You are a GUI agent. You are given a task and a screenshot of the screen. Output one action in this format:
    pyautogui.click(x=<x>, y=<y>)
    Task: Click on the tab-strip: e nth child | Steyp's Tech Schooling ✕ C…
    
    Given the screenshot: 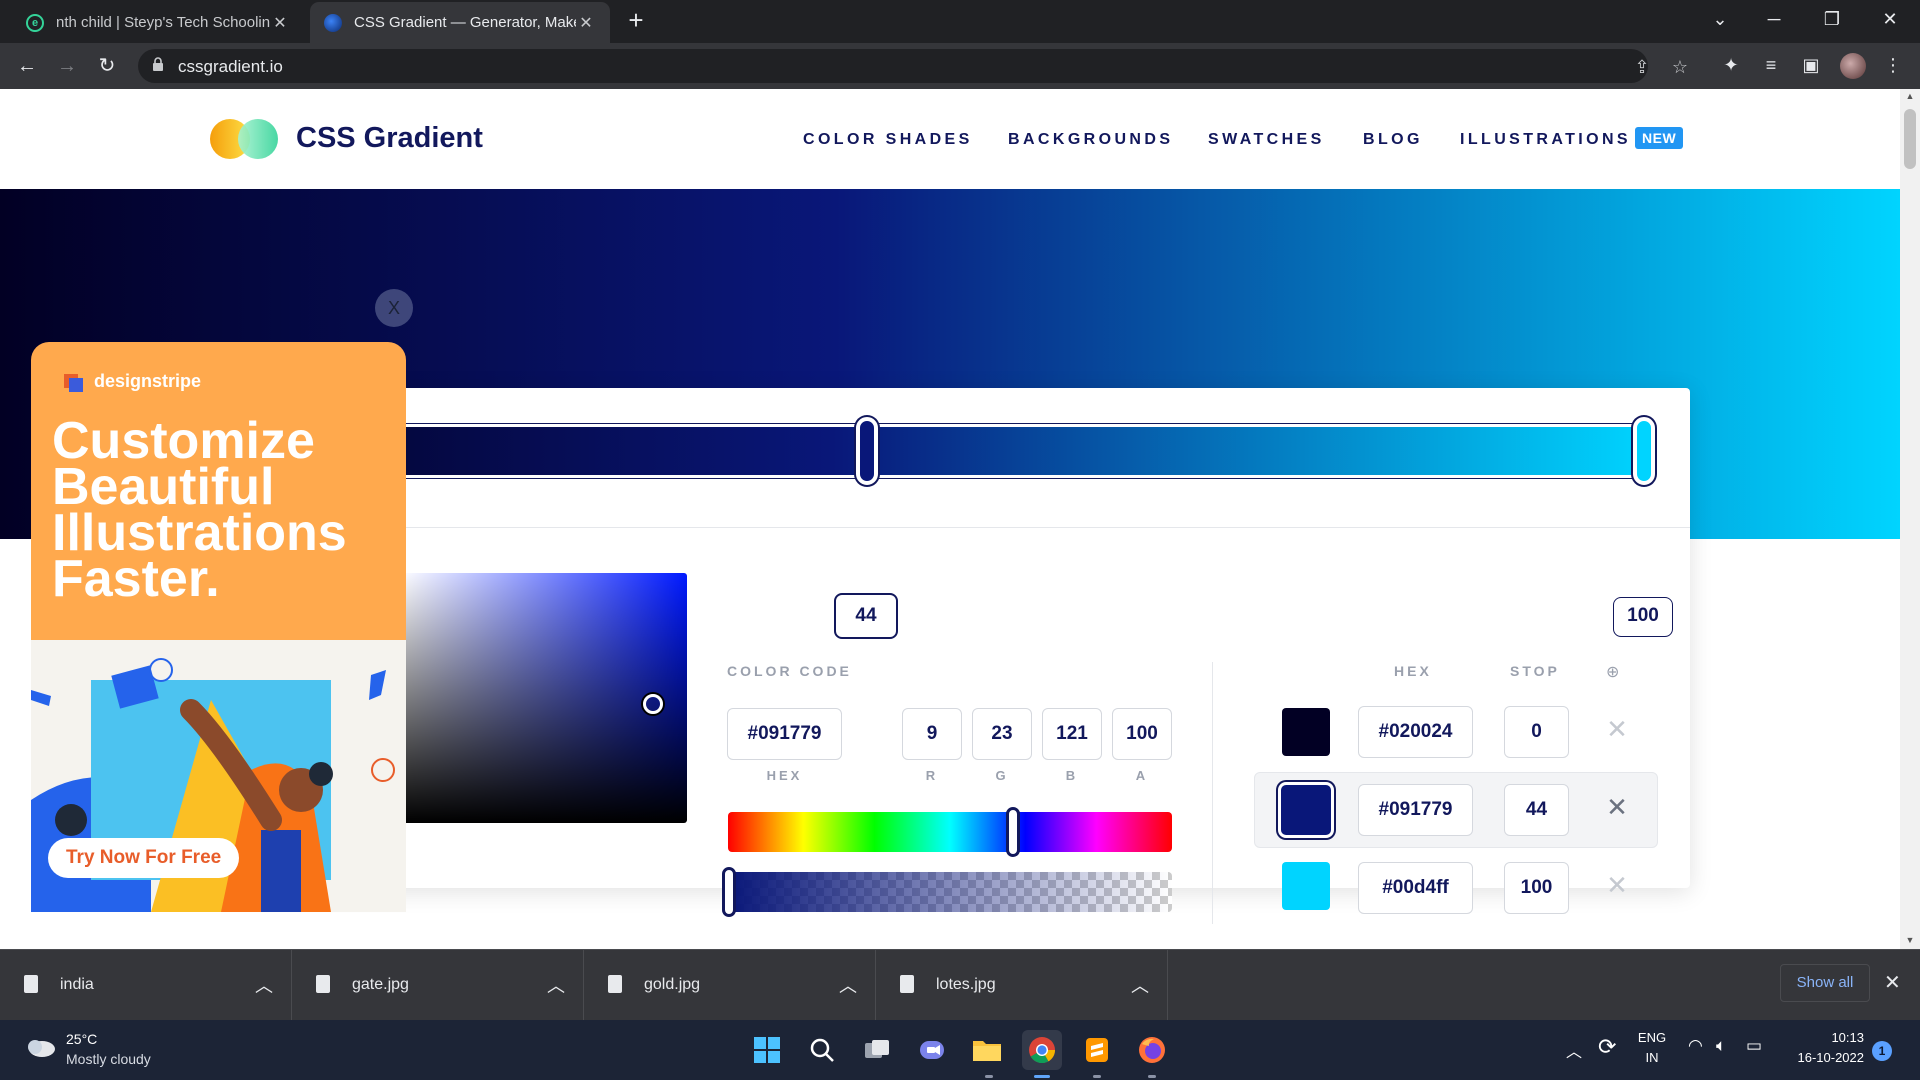 What is the action you would take?
    pyautogui.click(x=960, y=21)
    